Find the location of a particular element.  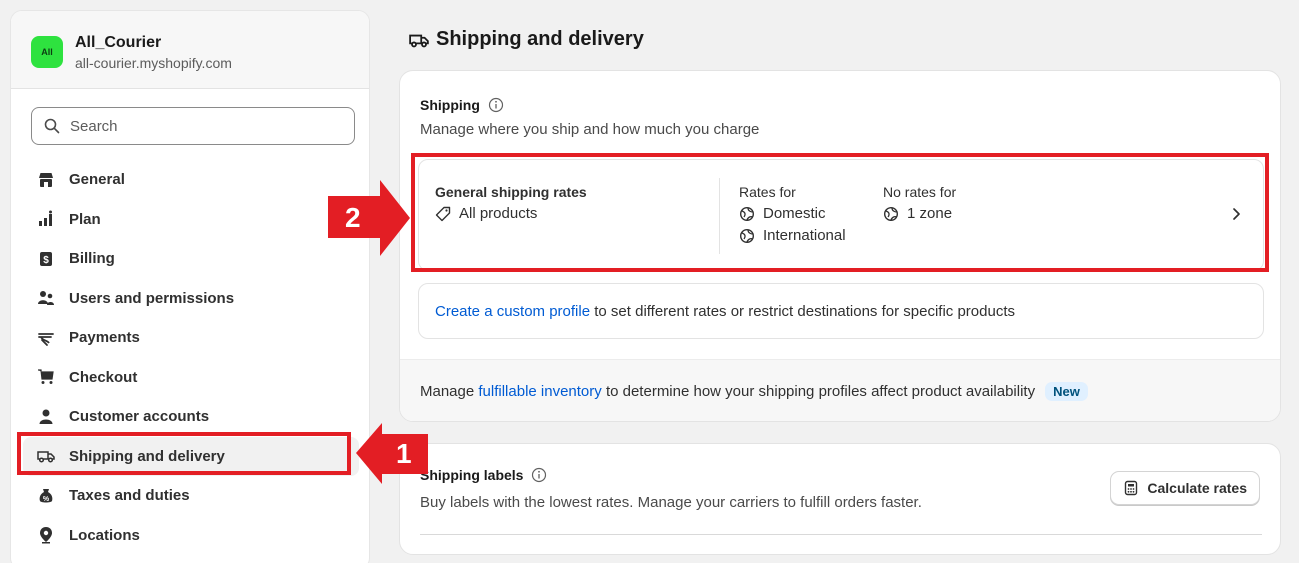

sidebar-item-plan: Plan is located at coordinates (191, 220).